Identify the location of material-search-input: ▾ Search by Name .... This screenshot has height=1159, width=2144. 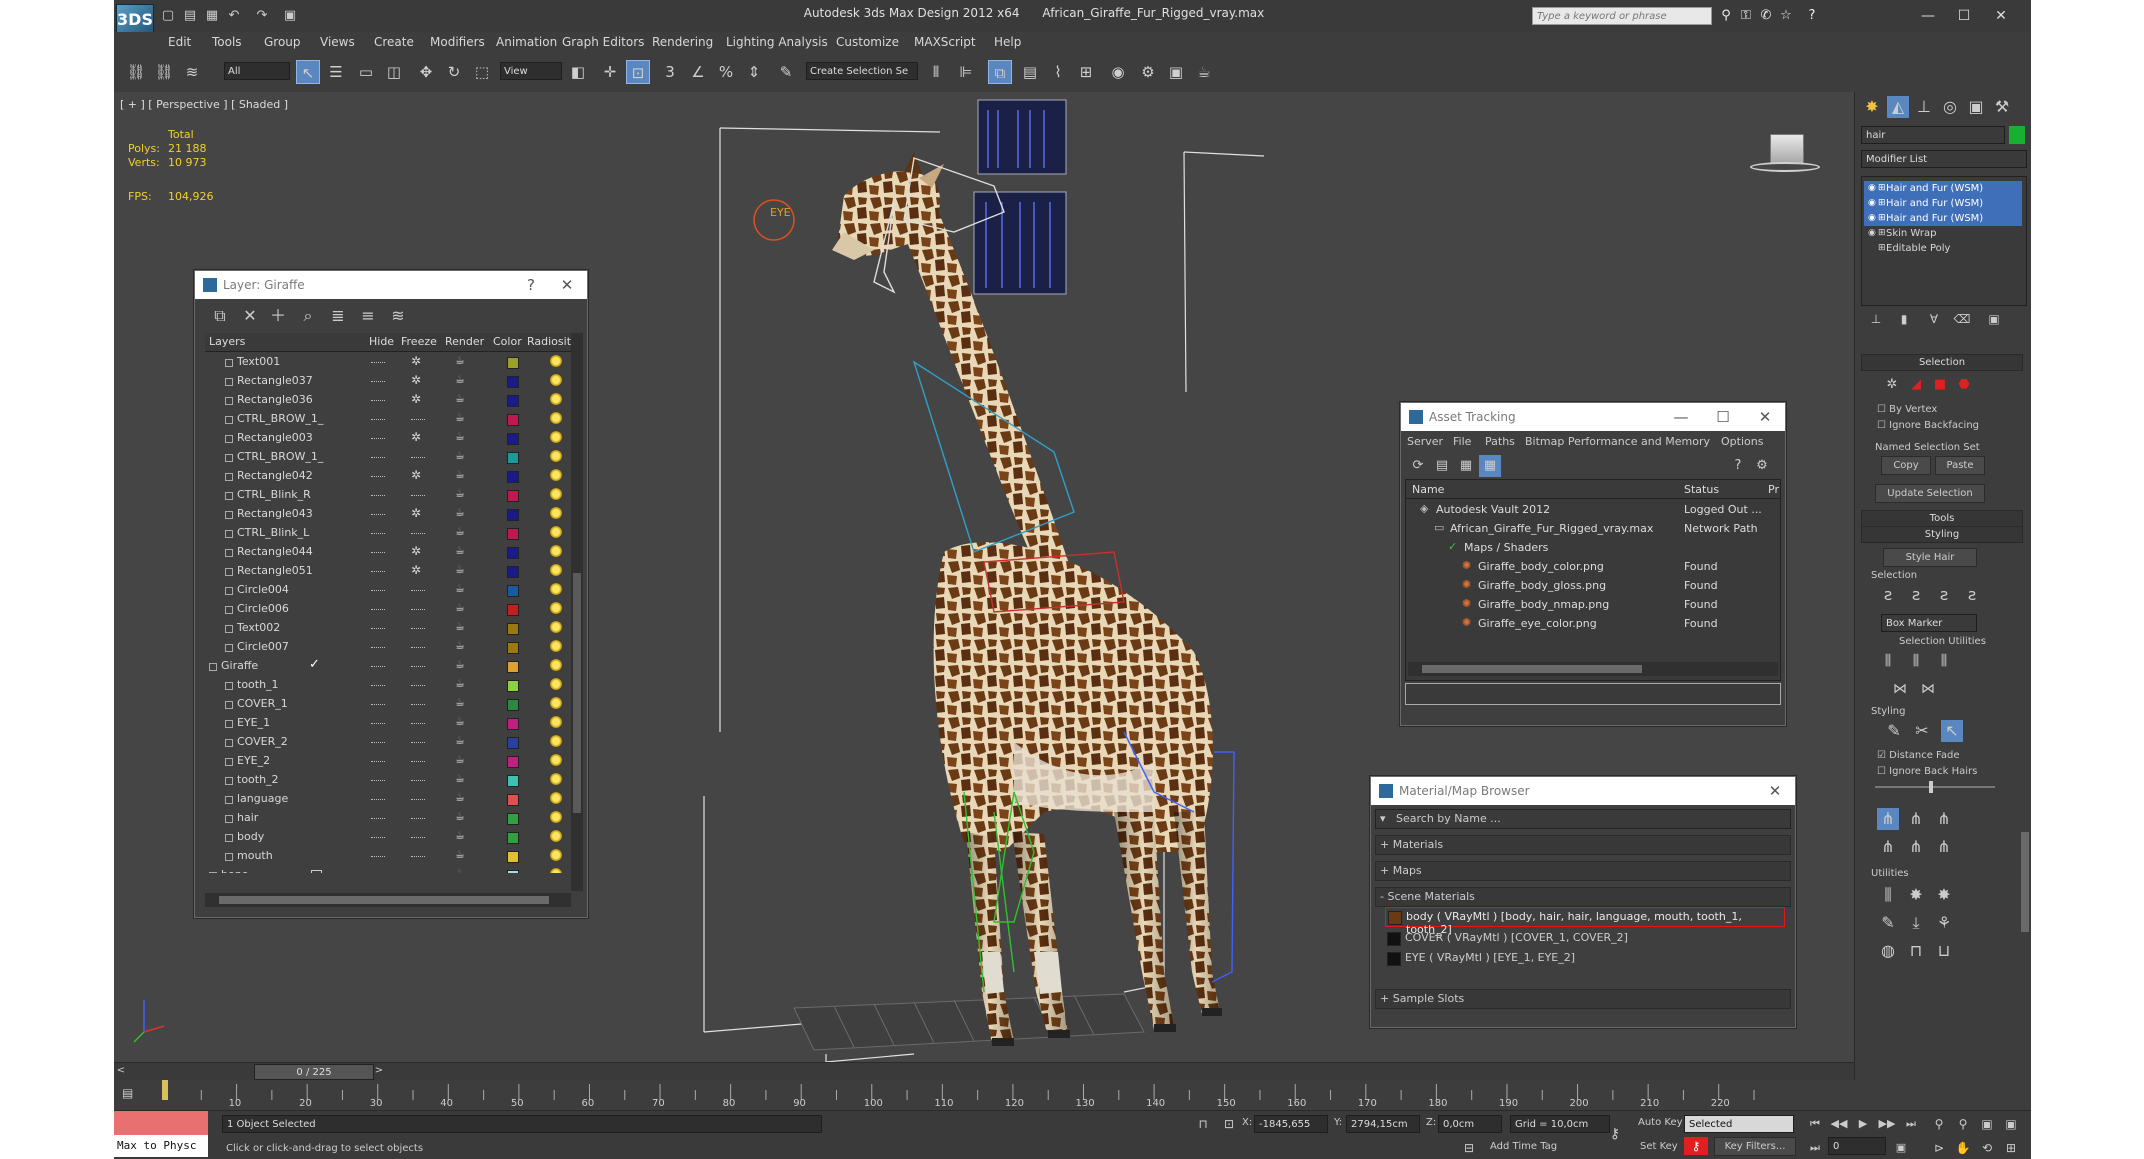
(1583, 819).